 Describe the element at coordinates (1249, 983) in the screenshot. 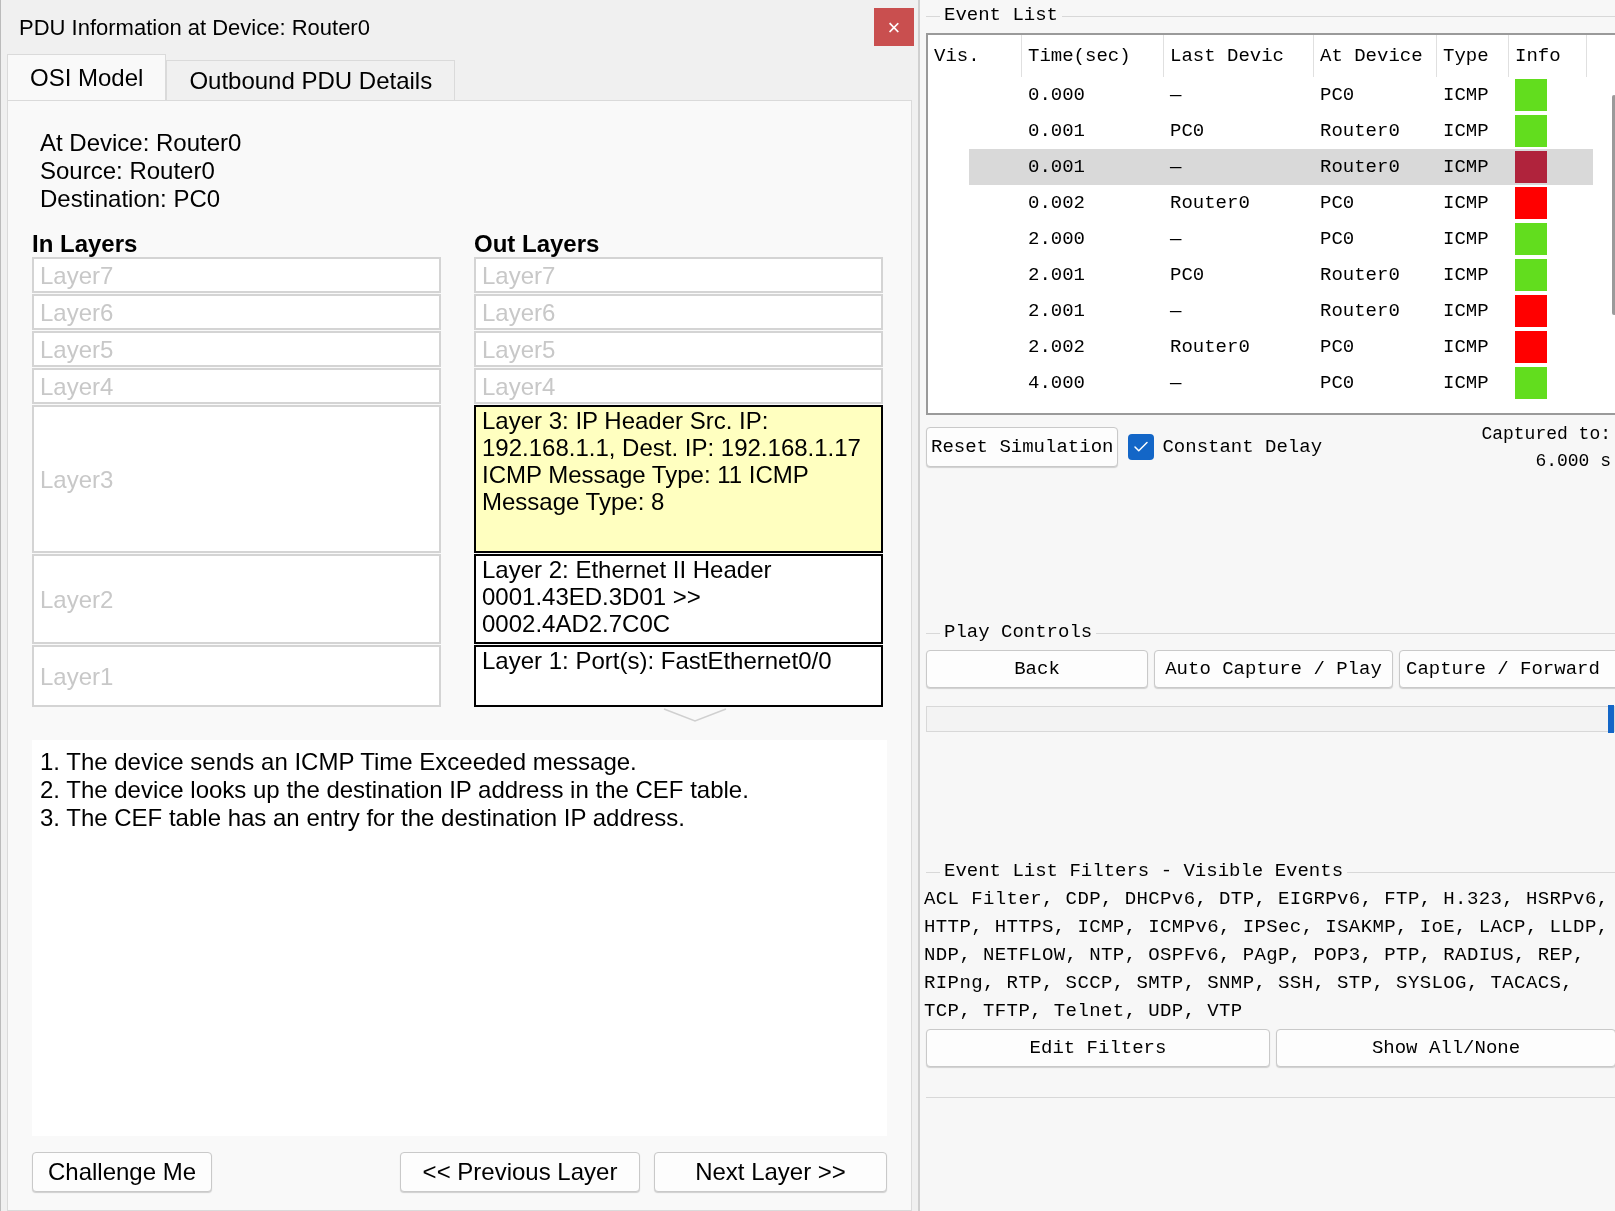

I see `filter-list-text: RIPng, RTP, SCCP, SMTP, SNMP, SSH, STP, SYSLOG, TACACS,` at that location.